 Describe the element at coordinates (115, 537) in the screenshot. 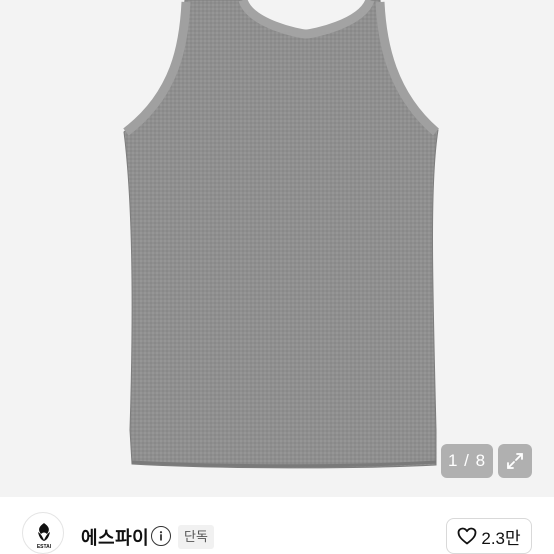

I see `store-name: 에스파이` at that location.